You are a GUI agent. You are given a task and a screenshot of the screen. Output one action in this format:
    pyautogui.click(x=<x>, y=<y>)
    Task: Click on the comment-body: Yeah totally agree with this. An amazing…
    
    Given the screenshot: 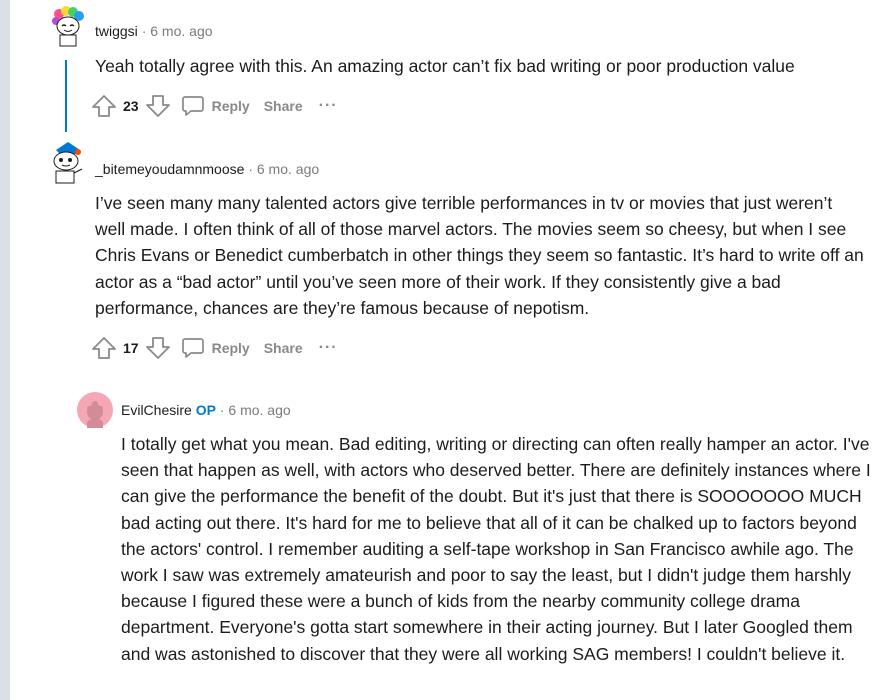 What is the action you would take?
    pyautogui.click(x=480, y=66)
    